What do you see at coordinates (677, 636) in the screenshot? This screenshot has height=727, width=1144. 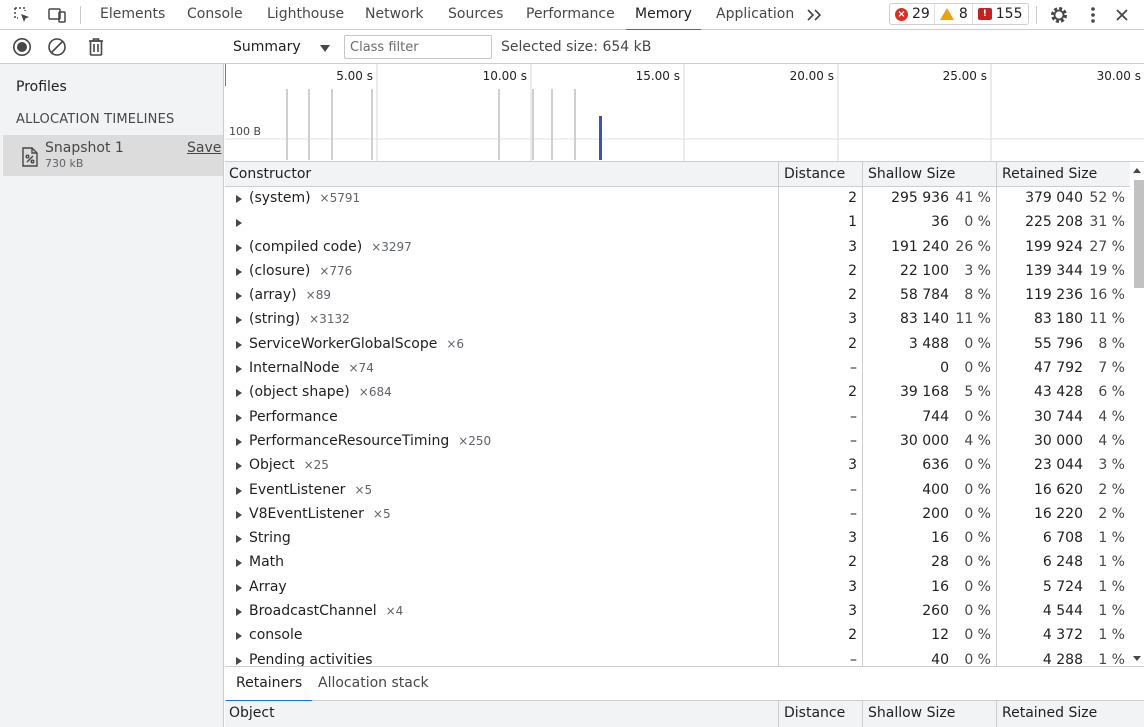 I see `table-row: console 2 12 0 % 4 372 1 %` at bounding box center [677, 636].